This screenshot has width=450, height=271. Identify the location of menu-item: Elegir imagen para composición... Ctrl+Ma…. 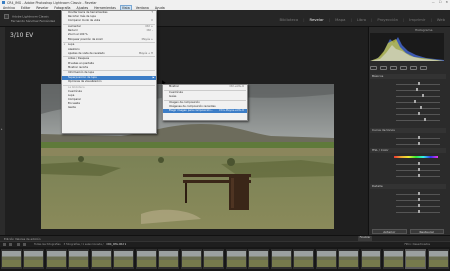
(205, 111).